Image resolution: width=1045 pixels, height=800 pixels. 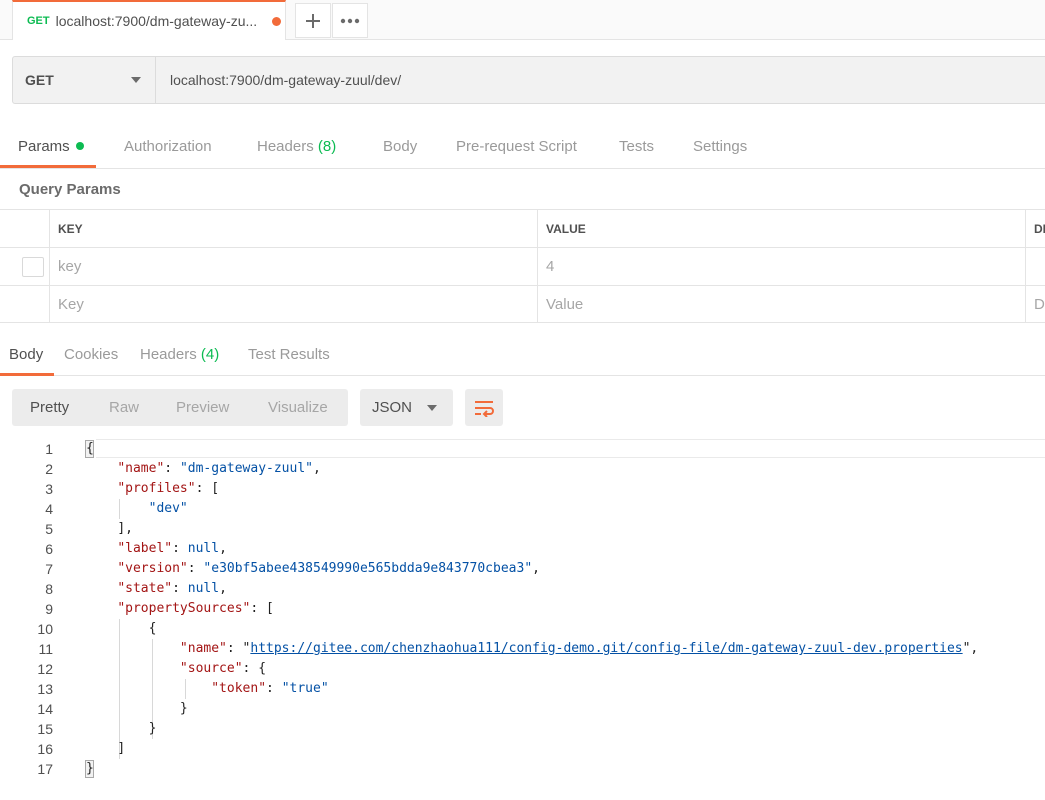 What do you see at coordinates (49, 489) in the screenshot?
I see `line-number: 3` at bounding box center [49, 489].